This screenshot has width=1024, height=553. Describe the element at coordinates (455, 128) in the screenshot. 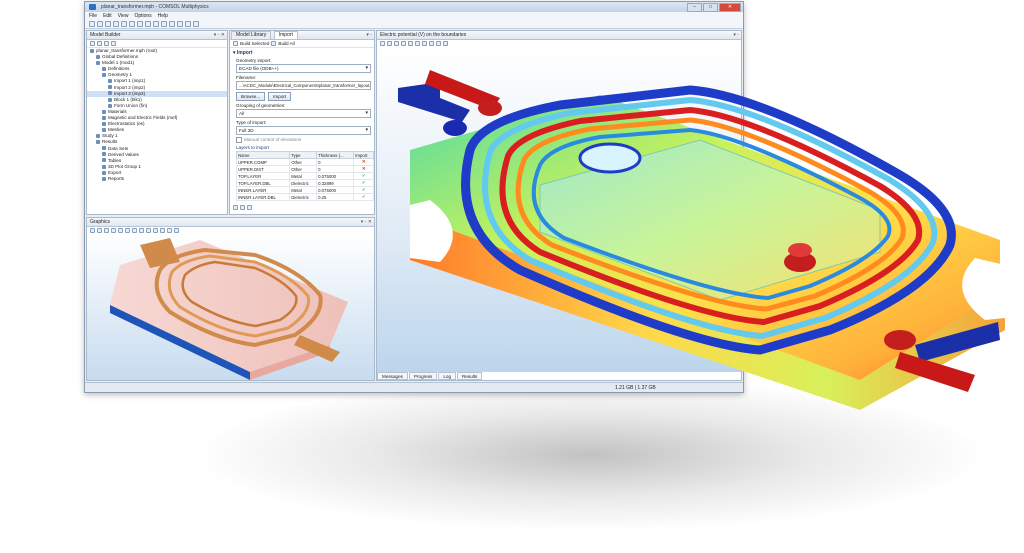

I see `via-pad-blue` at that location.